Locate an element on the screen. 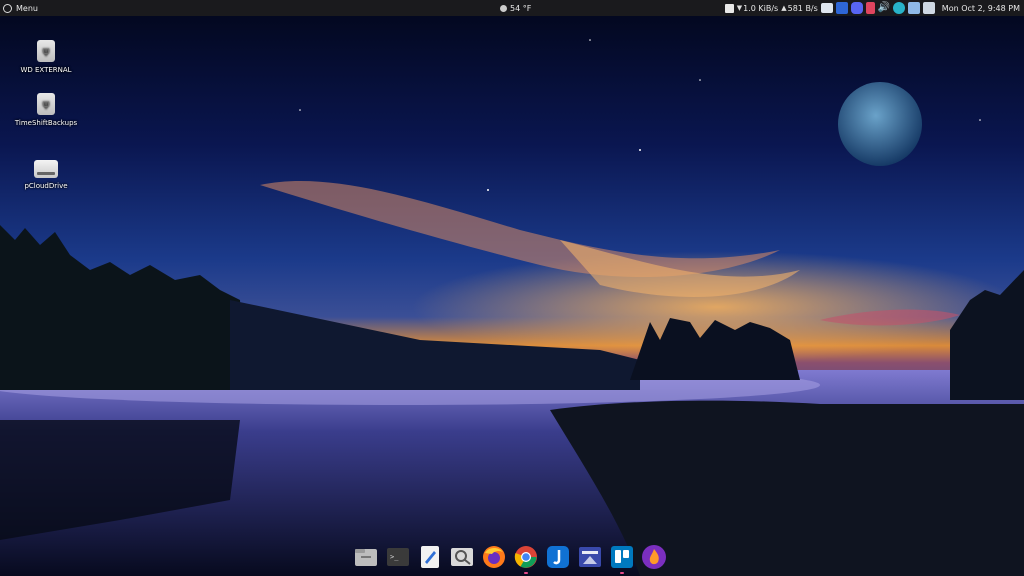 The width and height of the screenshot is (1024, 576). dock-chrome is located at coordinates (526, 558).